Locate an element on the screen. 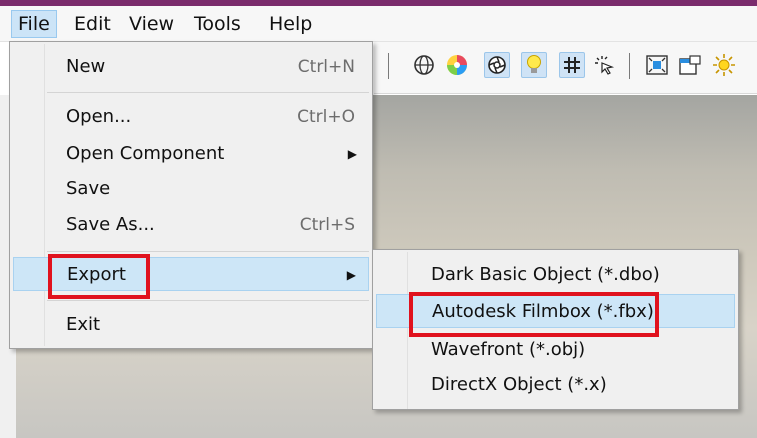 Image resolution: width=757 pixels, height=438 pixels. export-item-obj: Wavefront (*.obj) is located at coordinates (555, 350).